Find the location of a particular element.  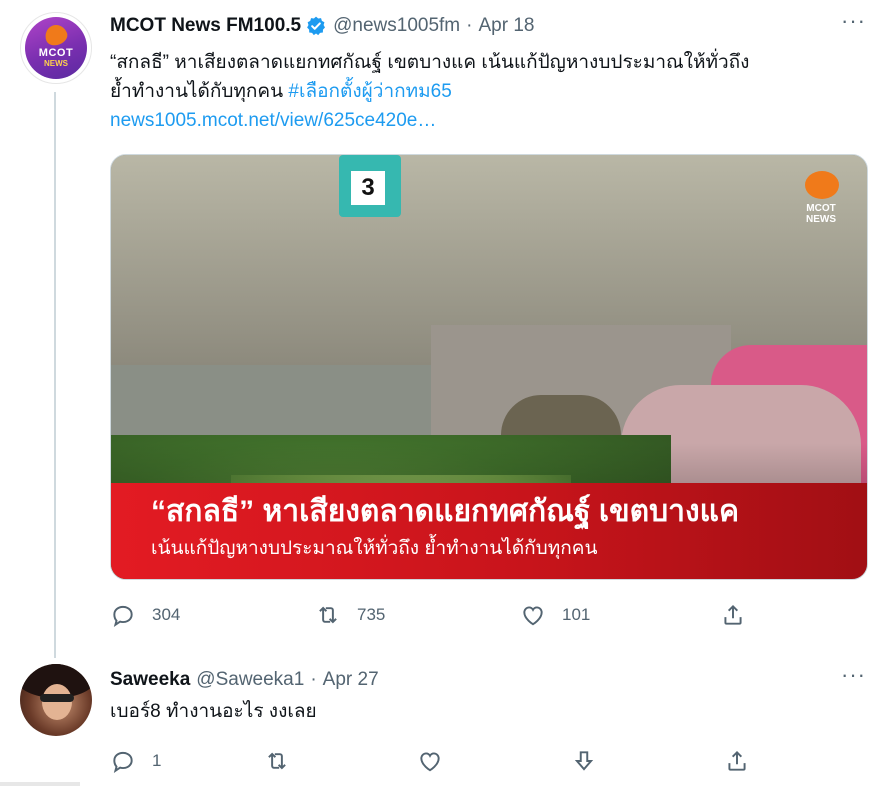

like-button: 101 is located at coordinates (620, 615).